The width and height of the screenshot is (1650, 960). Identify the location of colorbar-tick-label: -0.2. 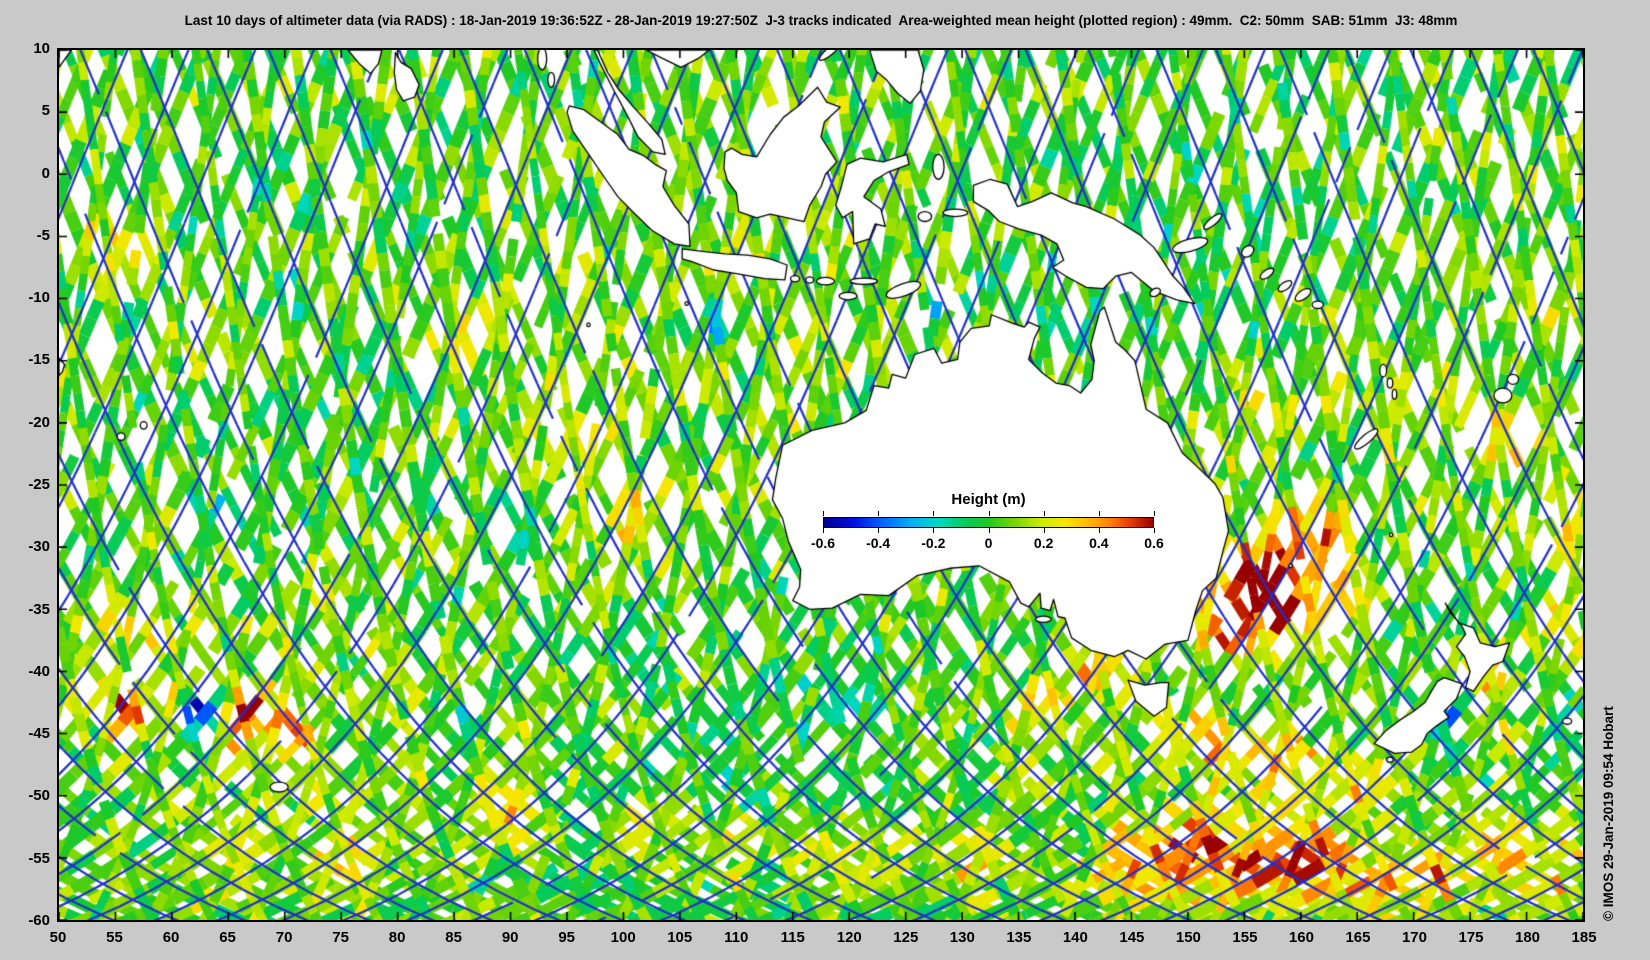
(933, 543).